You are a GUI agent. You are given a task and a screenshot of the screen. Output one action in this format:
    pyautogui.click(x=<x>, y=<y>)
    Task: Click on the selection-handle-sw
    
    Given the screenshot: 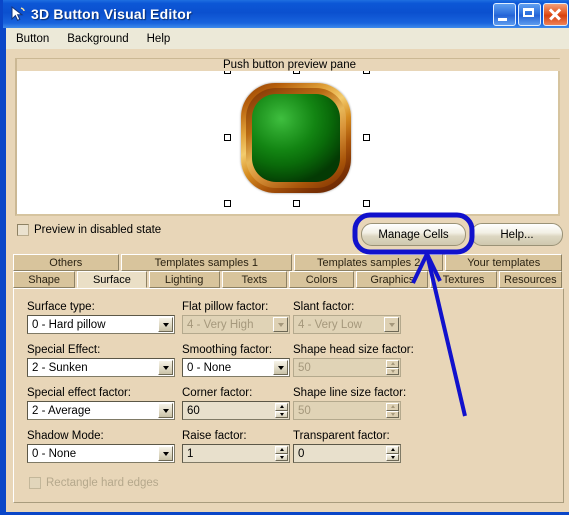 What is the action you would take?
    pyautogui.click(x=227, y=203)
    